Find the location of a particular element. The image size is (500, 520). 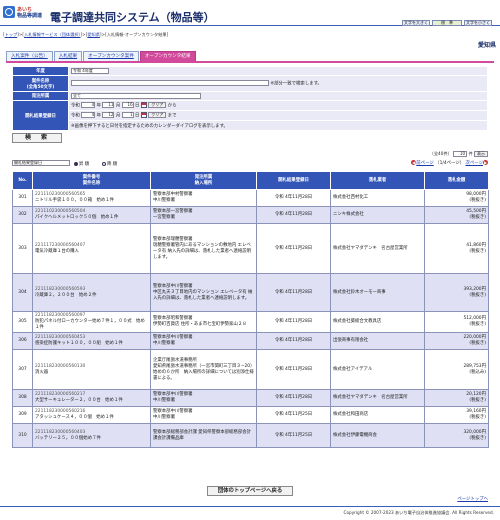

date2-month-input: 12 is located at coordinates (108, 115).